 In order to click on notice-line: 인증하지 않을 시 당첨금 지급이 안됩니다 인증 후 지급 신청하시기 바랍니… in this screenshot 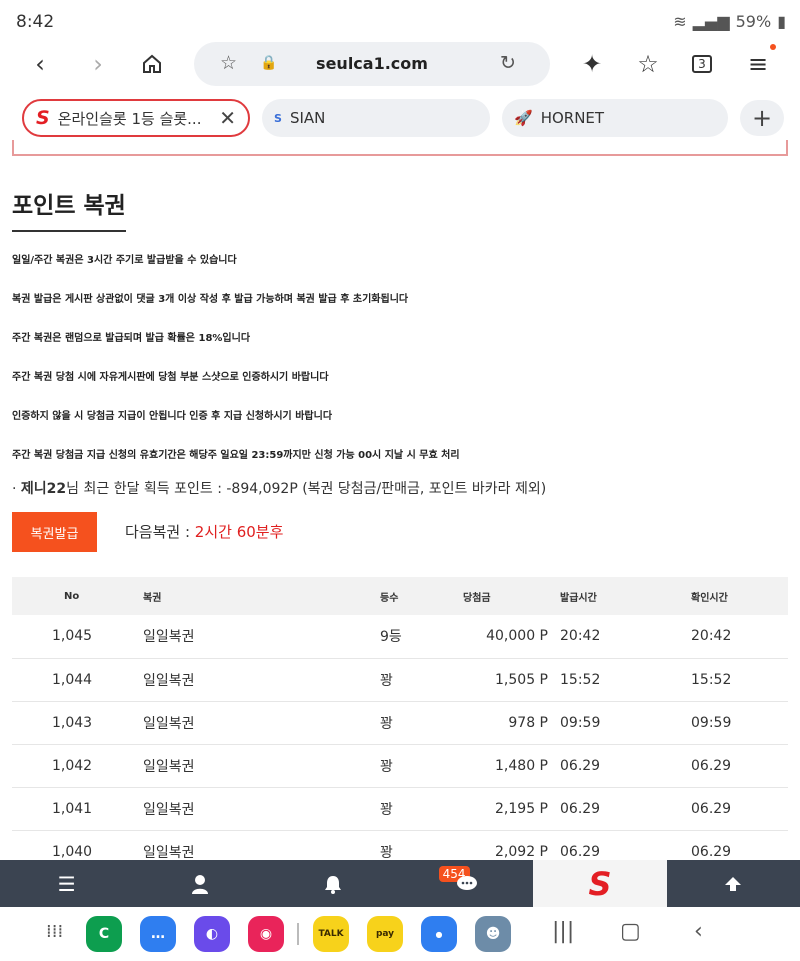, I will do `click(172, 416)`.